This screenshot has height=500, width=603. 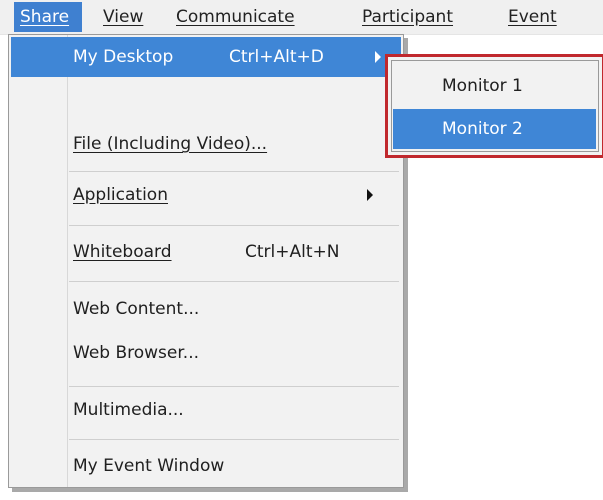 I want to click on menu-bar: Share View Communicate Participant Event, so click(x=301, y=17).